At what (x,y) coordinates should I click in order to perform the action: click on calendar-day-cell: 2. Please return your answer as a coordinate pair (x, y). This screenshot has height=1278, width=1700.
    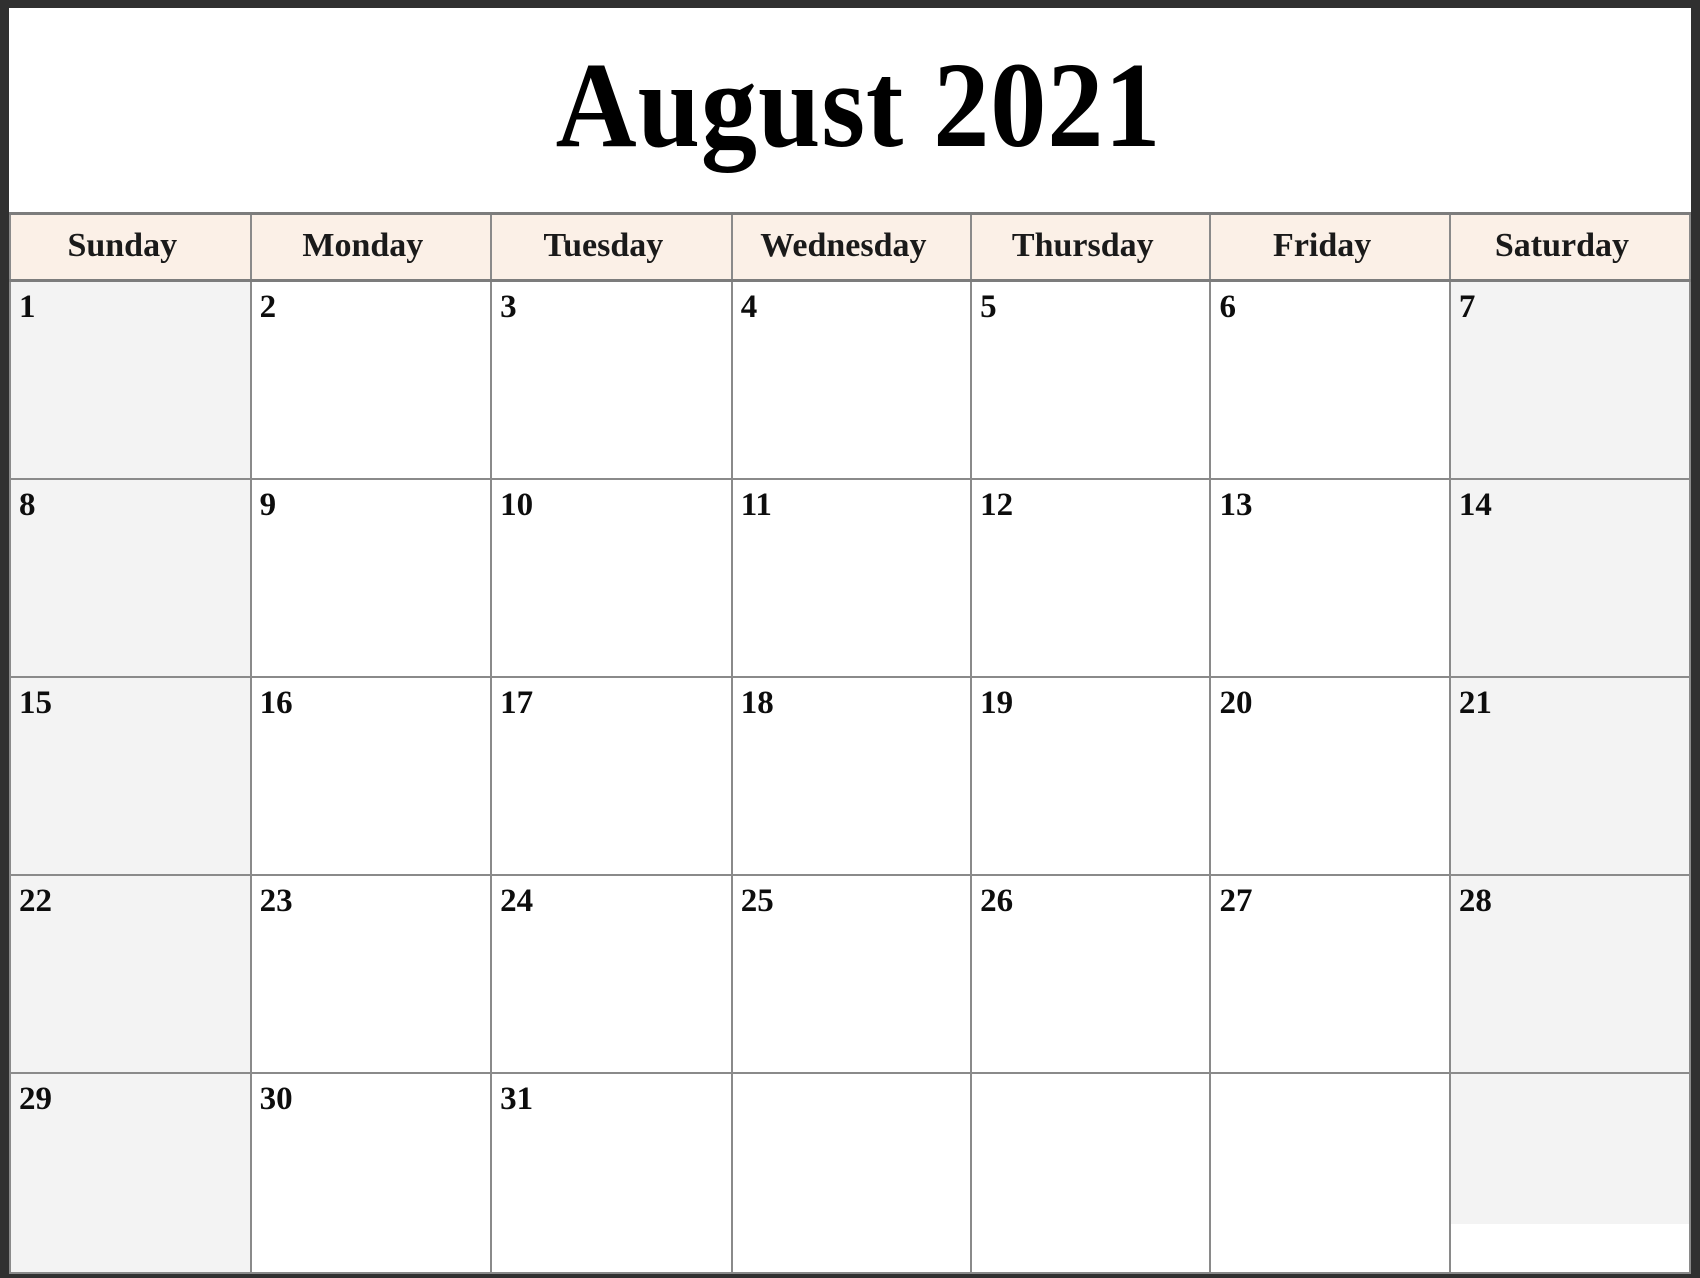
    Looking at the image, I should click on (371, 379).